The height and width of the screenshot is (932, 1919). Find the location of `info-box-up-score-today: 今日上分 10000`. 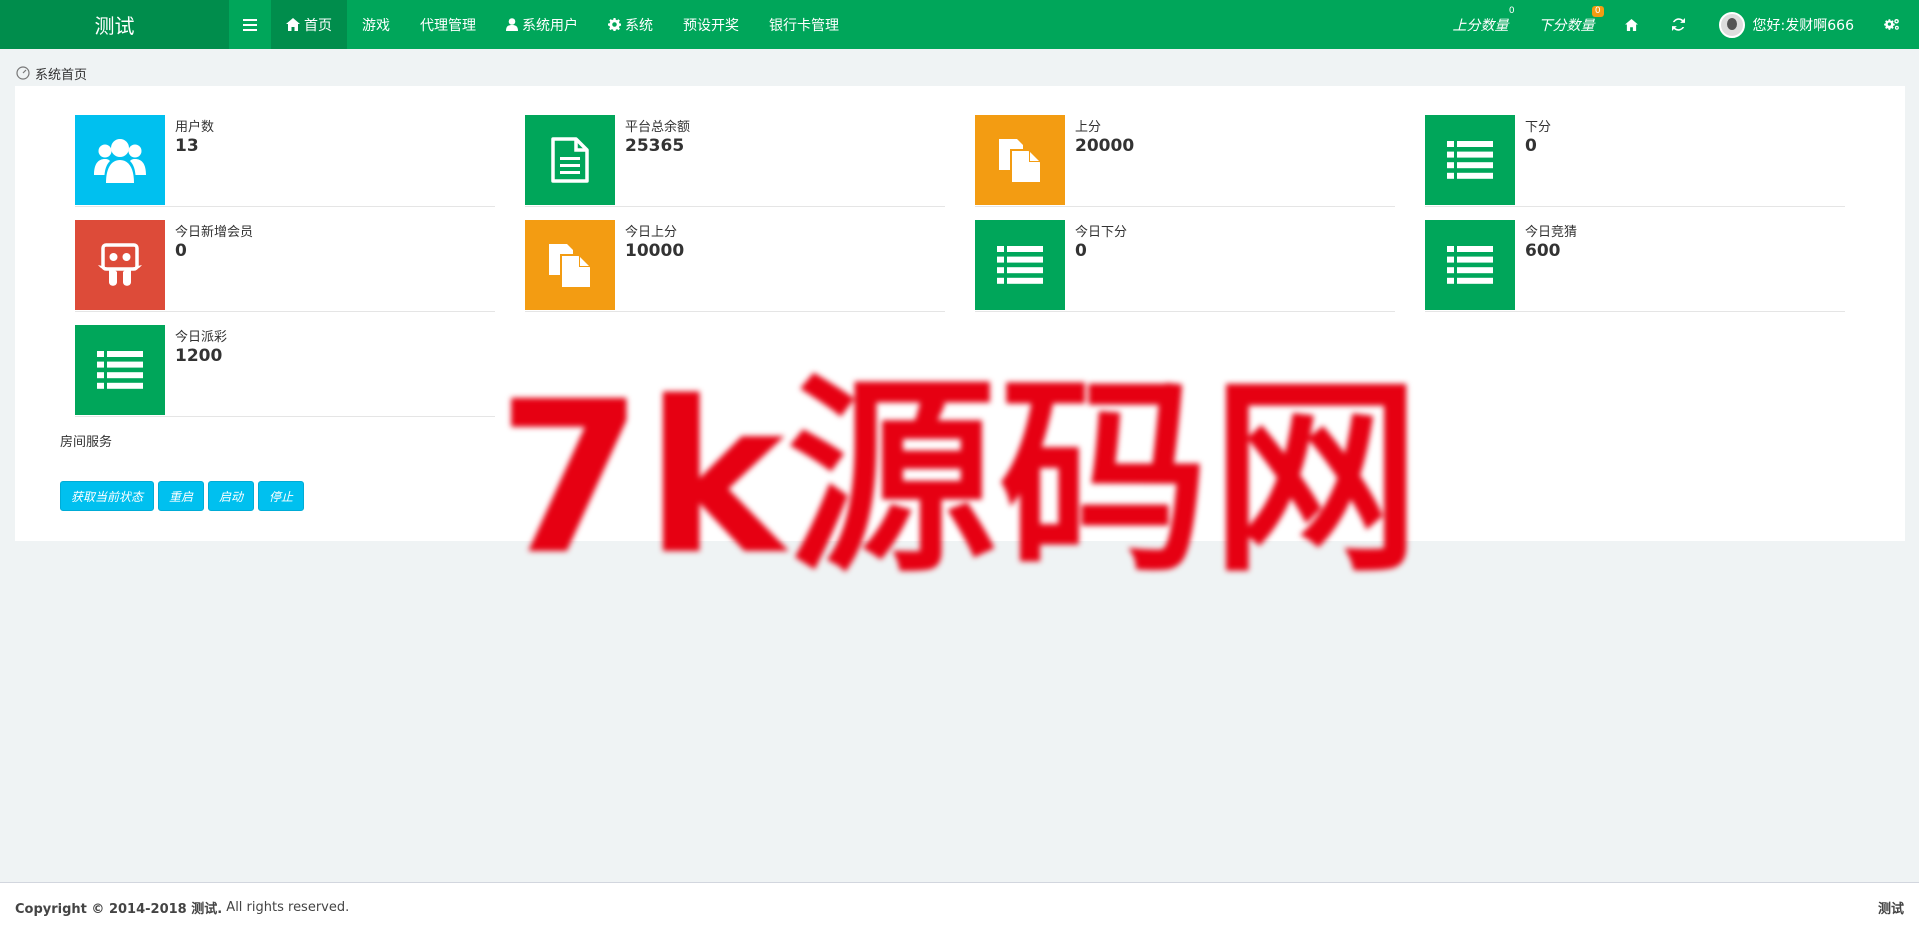

info-box-up-score-today: 今日上分 10000 is located at coordinates (735, 266).